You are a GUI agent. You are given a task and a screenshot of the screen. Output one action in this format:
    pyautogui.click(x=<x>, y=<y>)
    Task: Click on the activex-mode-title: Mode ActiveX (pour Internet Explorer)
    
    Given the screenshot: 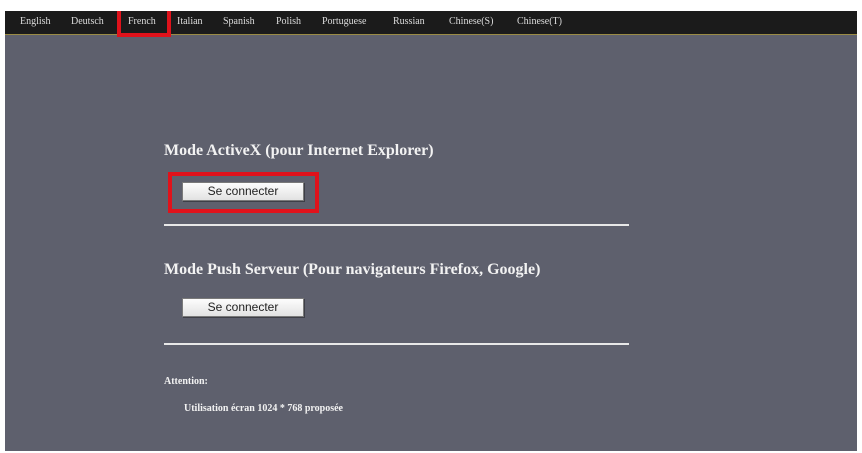 What is the action you would take?
    pyautogui.click(x=299, y=150)
    